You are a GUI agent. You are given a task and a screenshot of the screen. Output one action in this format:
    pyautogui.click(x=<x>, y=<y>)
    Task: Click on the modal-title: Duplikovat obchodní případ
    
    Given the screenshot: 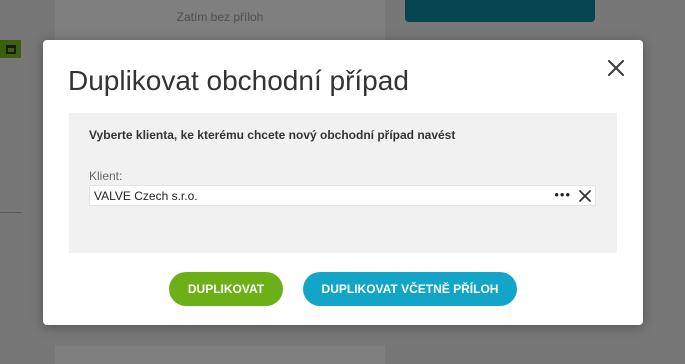 What is the action you would take?
    pyautogui.click(x=238, y=80)
    